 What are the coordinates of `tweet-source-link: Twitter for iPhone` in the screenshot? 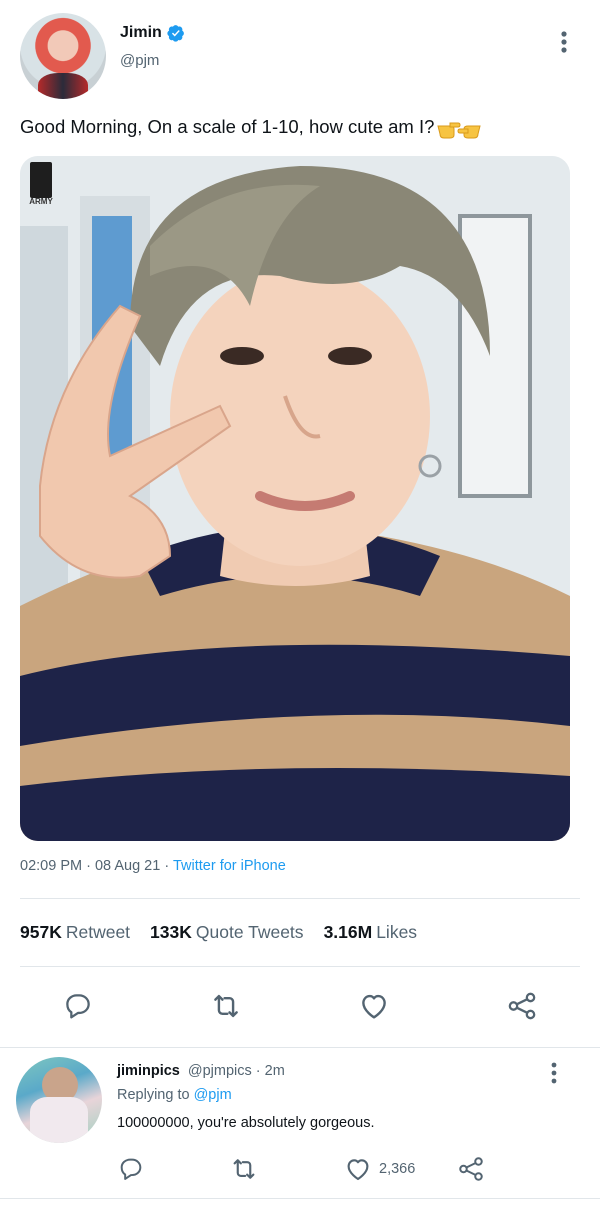 It's located at (229, 866).